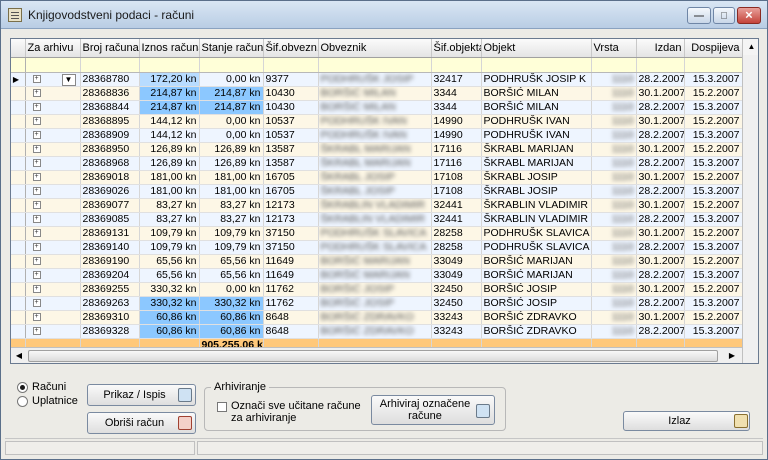 Image resolution: width=768 pixels, height=460 pixels. What do you see at coordinates (291, 135) in the screenshot?
I see `table-cell: 10537` at bounding box center [291, 135].